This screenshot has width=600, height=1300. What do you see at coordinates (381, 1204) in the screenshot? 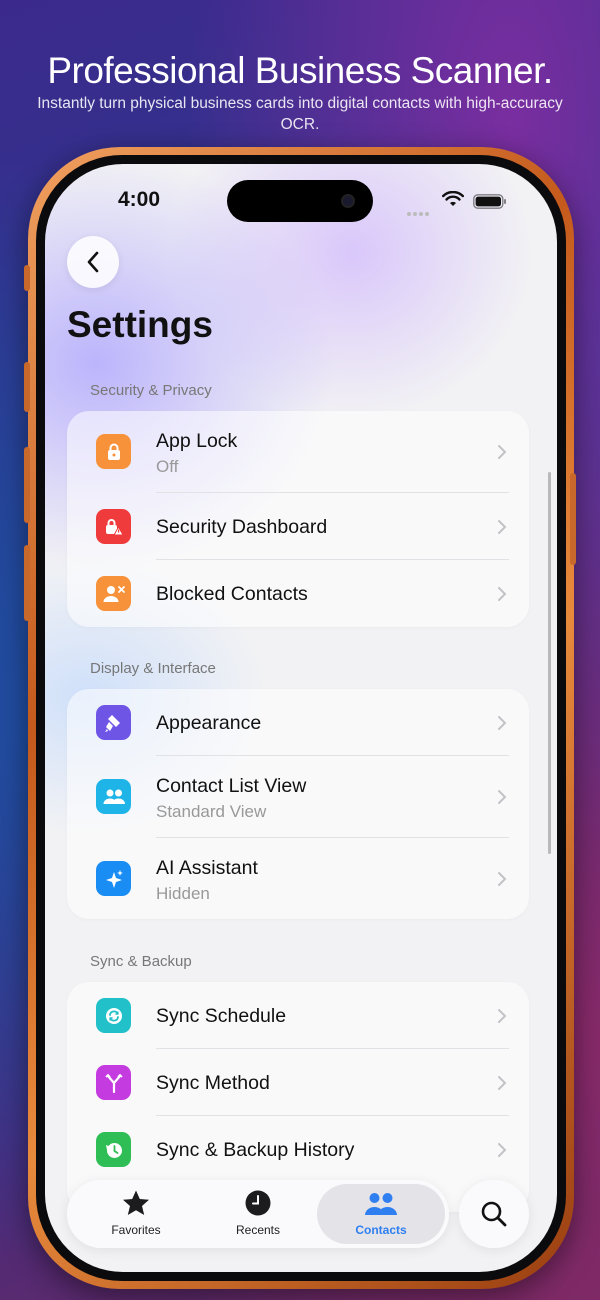
I see `contacts-icon` at bounding box center [381, 1204].